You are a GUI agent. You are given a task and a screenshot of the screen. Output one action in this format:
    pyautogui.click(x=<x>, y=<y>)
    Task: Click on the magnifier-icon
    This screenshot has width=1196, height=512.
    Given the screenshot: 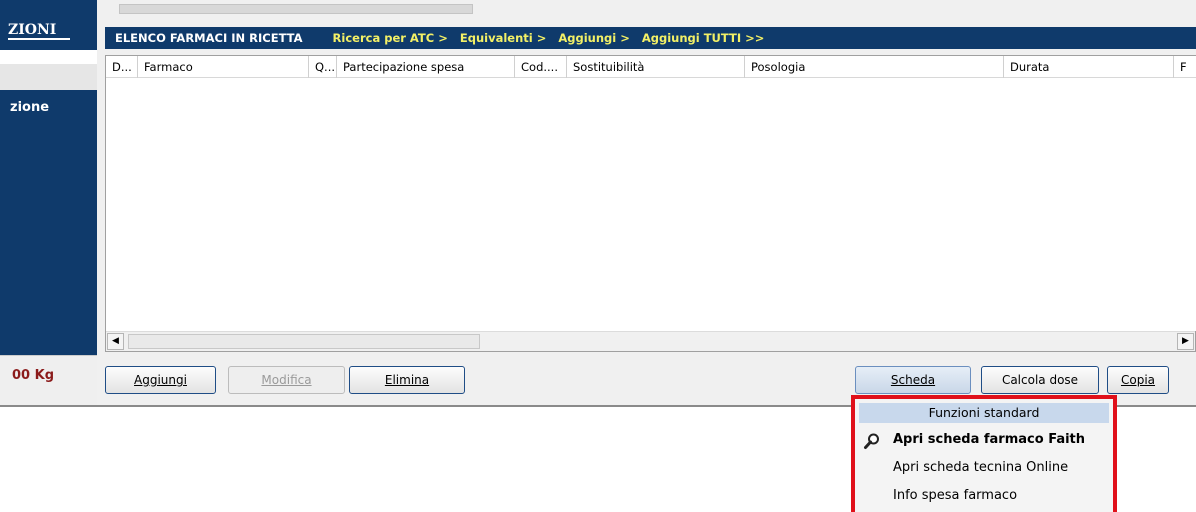 What is the action you would take?
    pyautogui.click(x=871, y=441)
    